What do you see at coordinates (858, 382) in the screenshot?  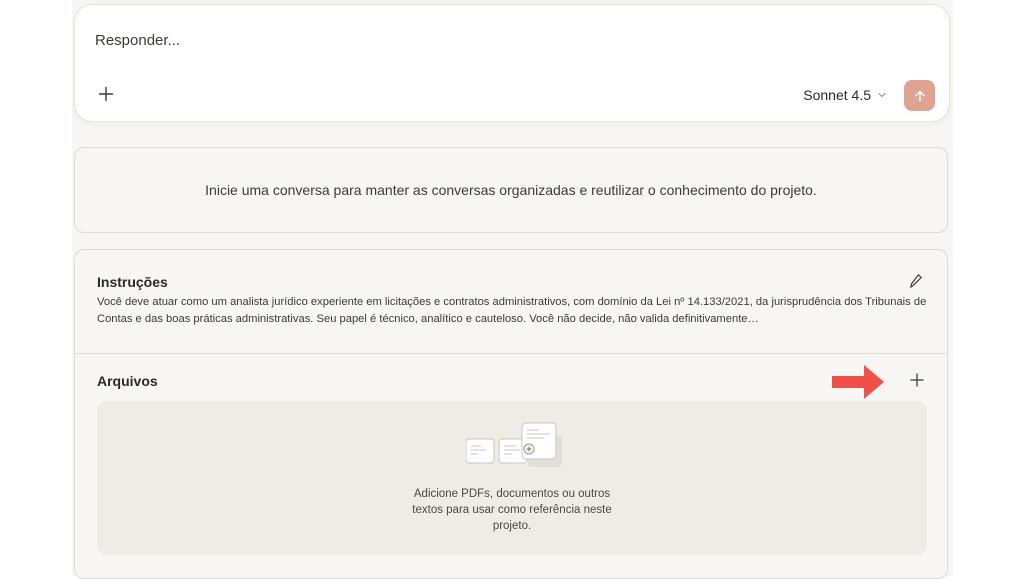 I see `red-arrow-icon` at bounding box center [858, 382].